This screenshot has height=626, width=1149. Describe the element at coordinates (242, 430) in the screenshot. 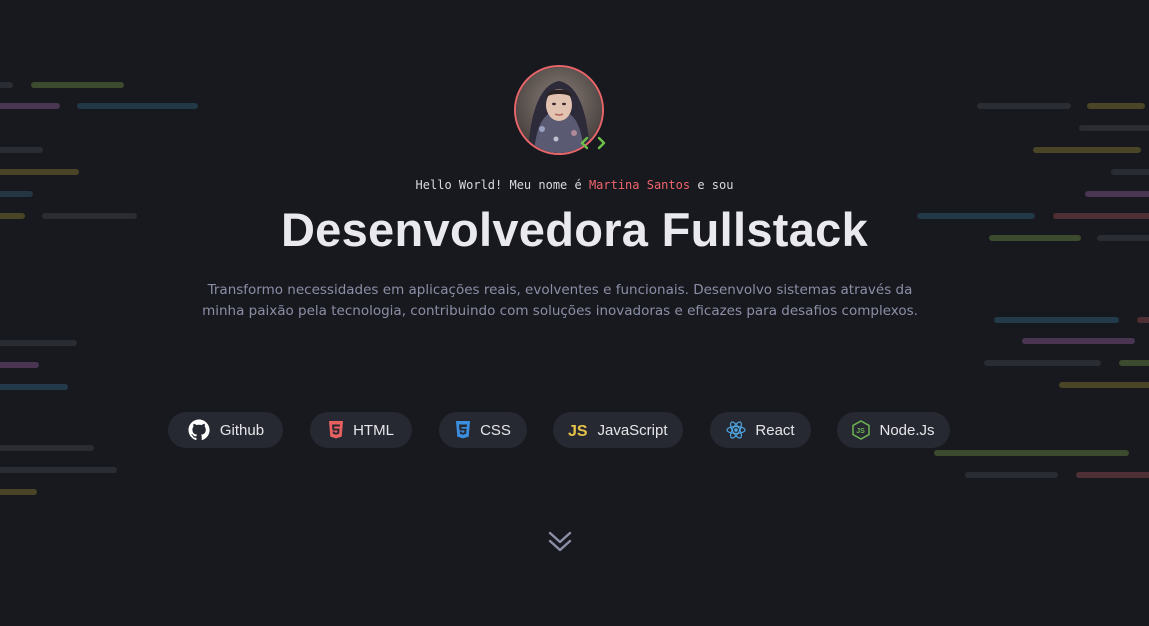

I see `tech-label-github: Github` at that location.